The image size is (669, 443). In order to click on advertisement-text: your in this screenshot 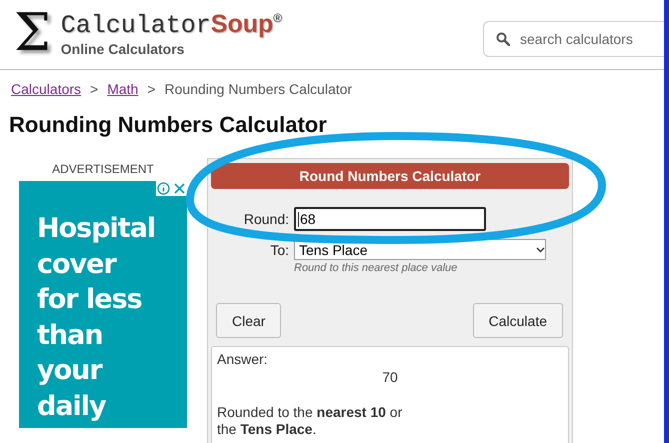, I will do `click(70, 371)`.